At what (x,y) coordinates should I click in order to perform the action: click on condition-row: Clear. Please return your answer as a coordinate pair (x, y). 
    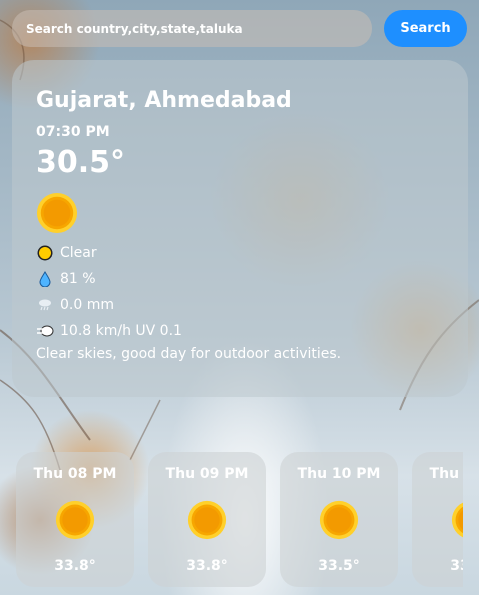
    Looking at the image, I should click on (240, 253).